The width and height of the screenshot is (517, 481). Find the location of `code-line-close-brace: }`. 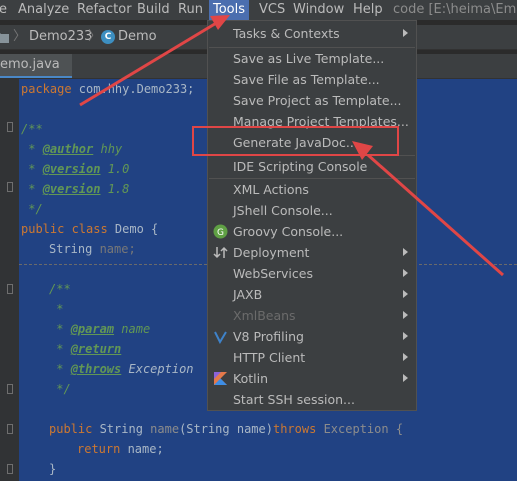

code-line-close-brace: } is located at coordinates (53, 469).